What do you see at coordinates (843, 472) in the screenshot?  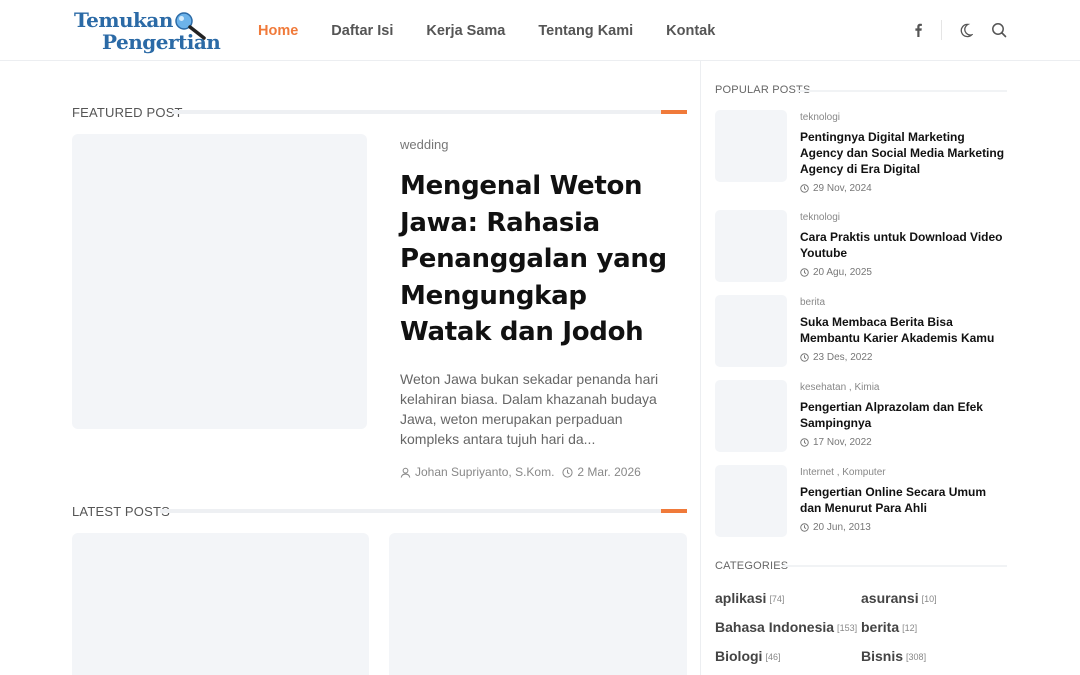 I see `popular-post-category: Internet , Komputer` at bounding box center [843, 472].